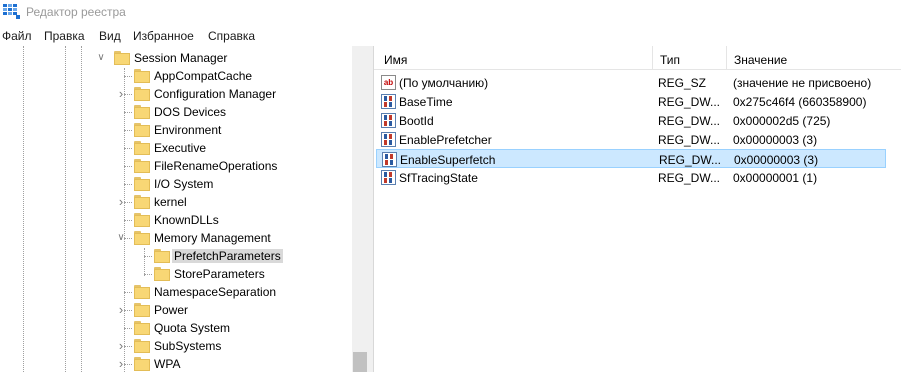  What do you see at coordinates (17, 36) in the screenshot?
I see `menu-file: Файл` at bounding box center [17, 36].